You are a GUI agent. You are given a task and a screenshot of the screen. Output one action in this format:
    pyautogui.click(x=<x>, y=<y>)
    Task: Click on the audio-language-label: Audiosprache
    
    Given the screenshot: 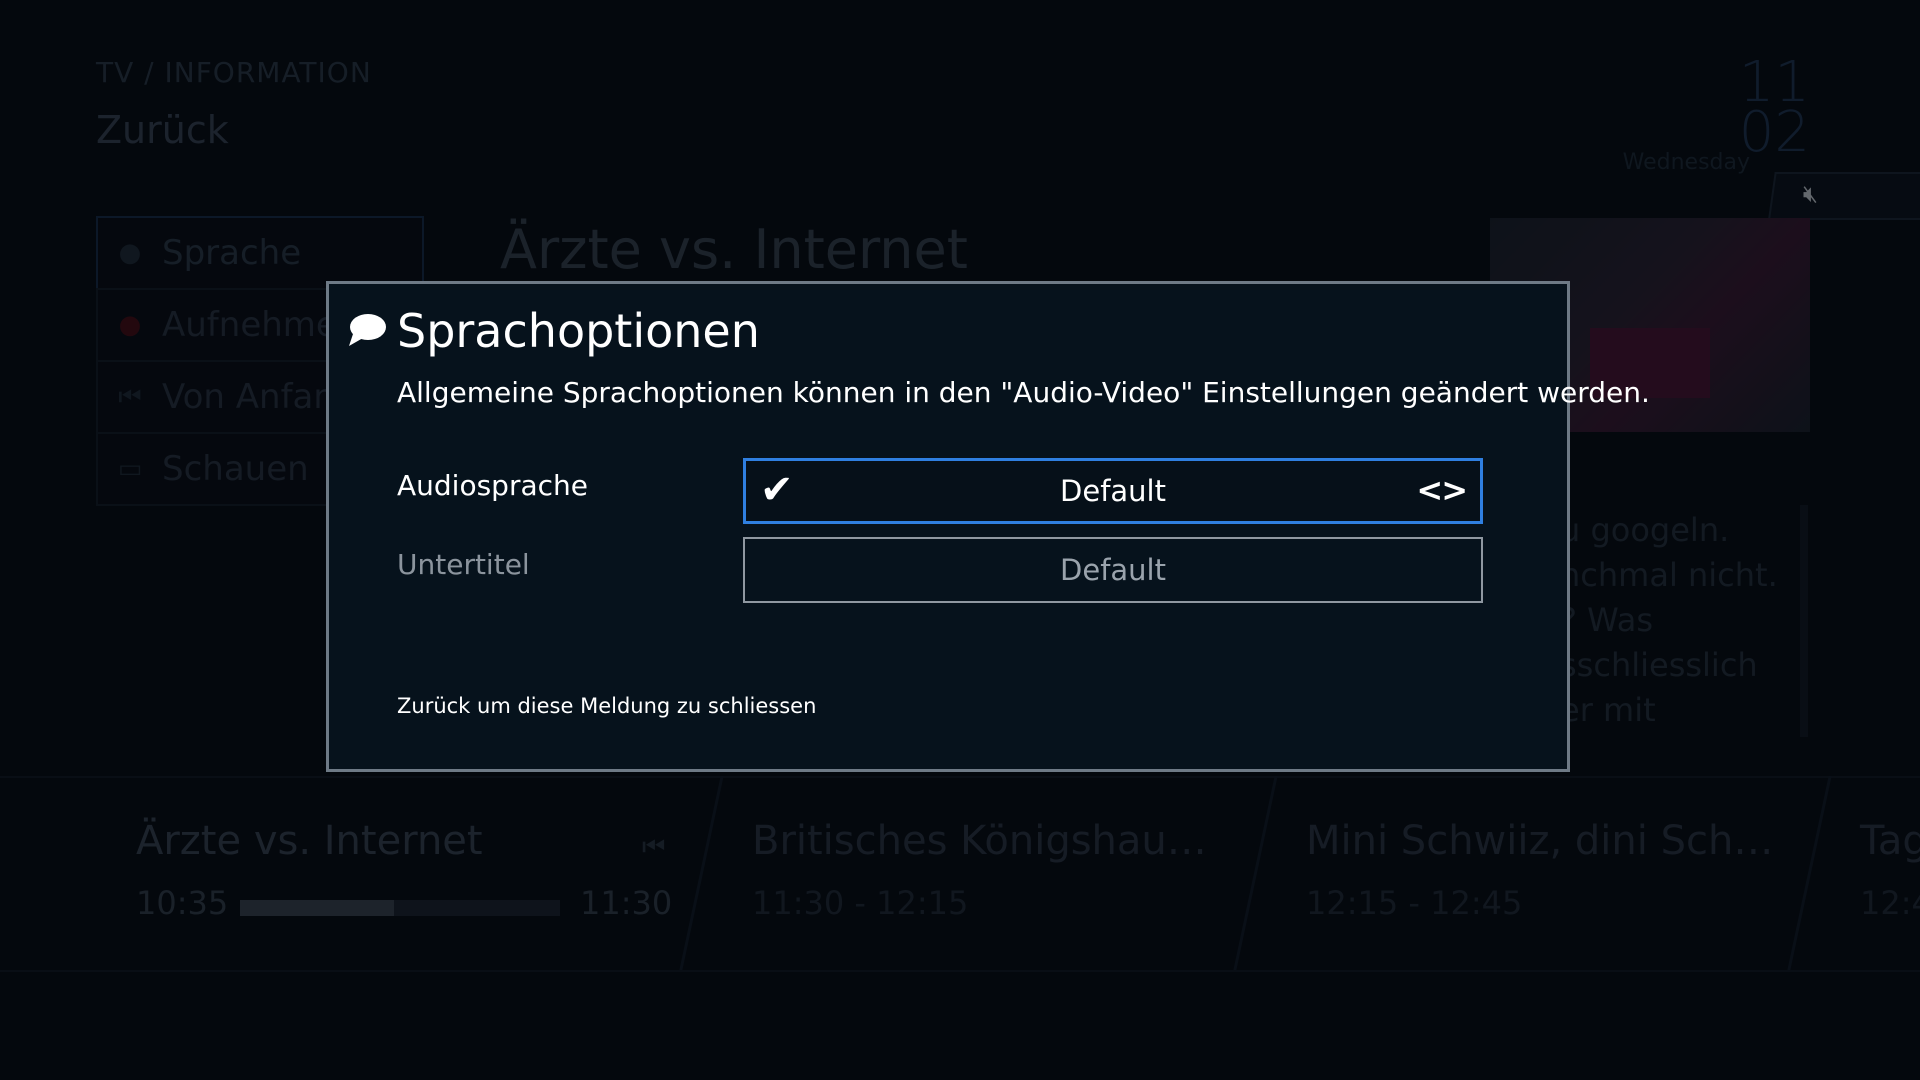 What is the action you would take?
    pyautogui.click(x=492, y=485)
    